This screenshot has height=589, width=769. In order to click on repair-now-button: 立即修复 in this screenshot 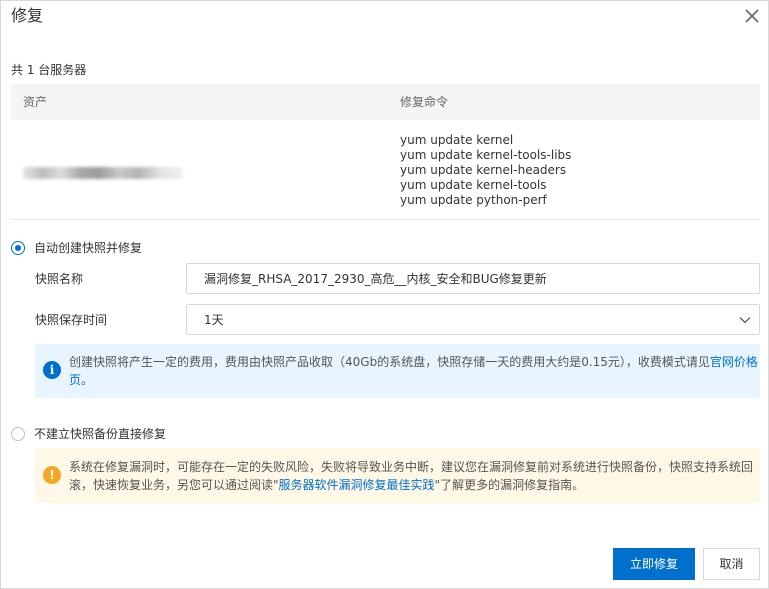, I will do `click(654, 564)`.